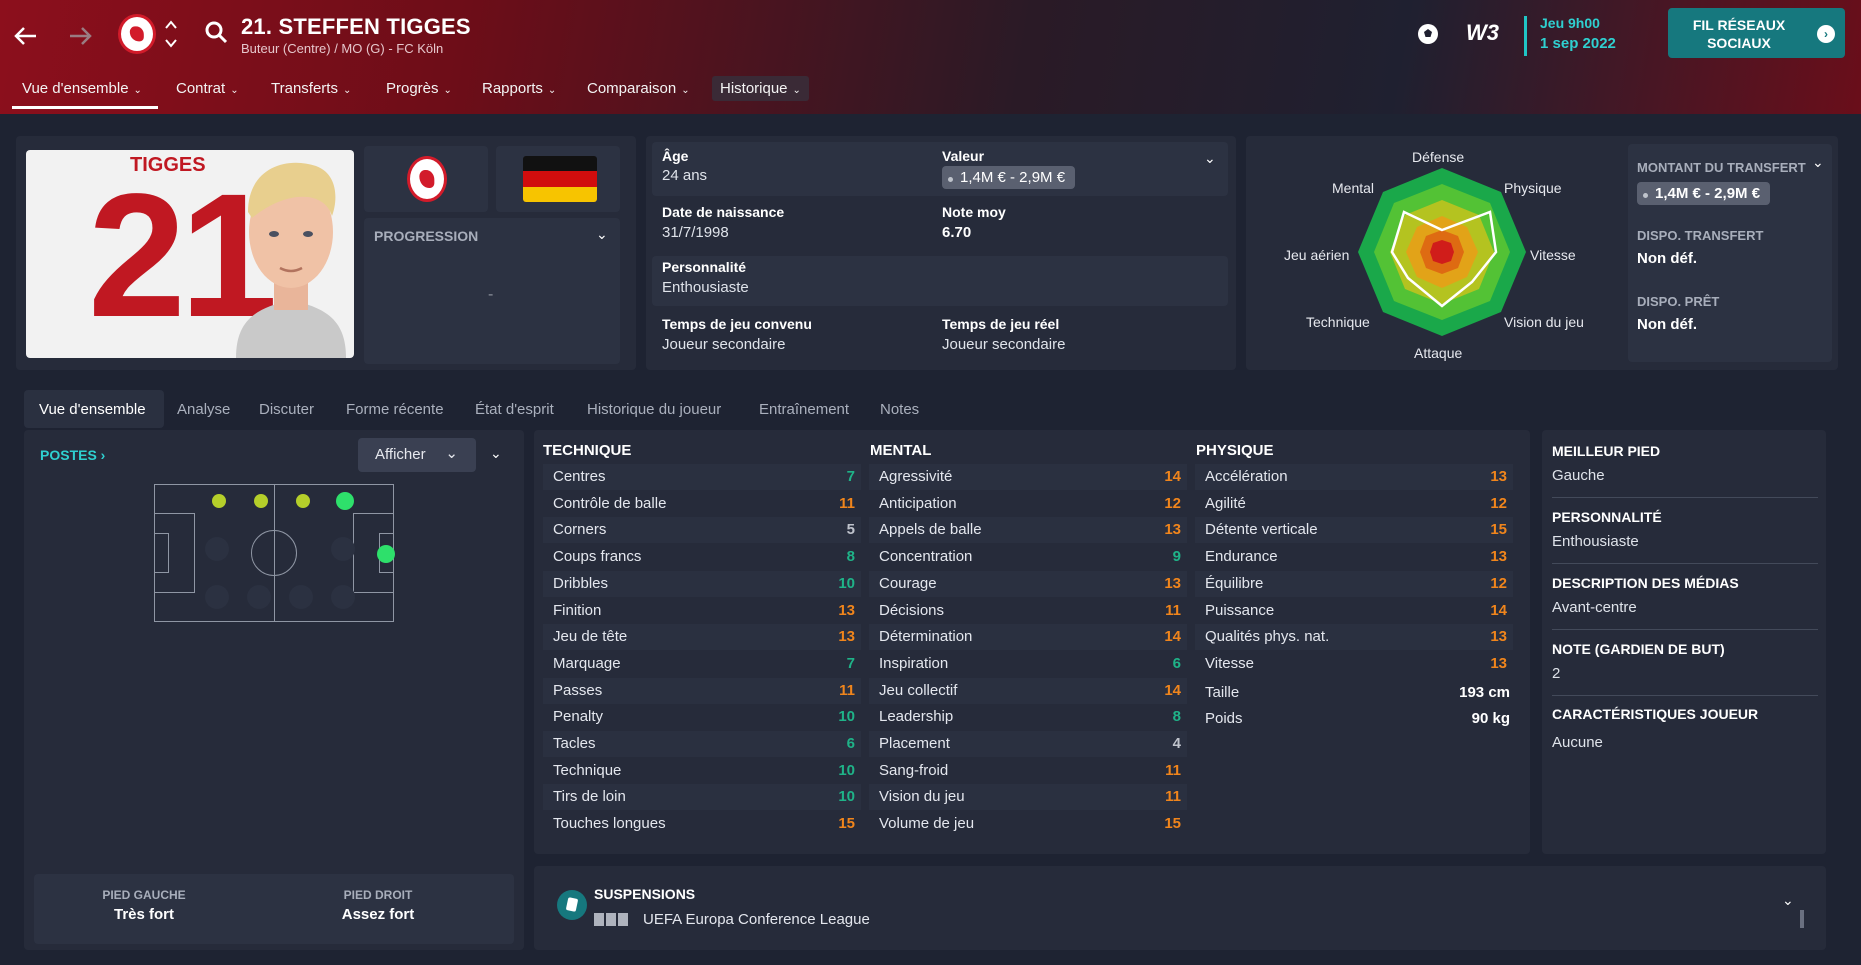 This screenshot has width=1861, height=965. I want to click on menu-reports: Rapports ⌄, so click(519, 88).